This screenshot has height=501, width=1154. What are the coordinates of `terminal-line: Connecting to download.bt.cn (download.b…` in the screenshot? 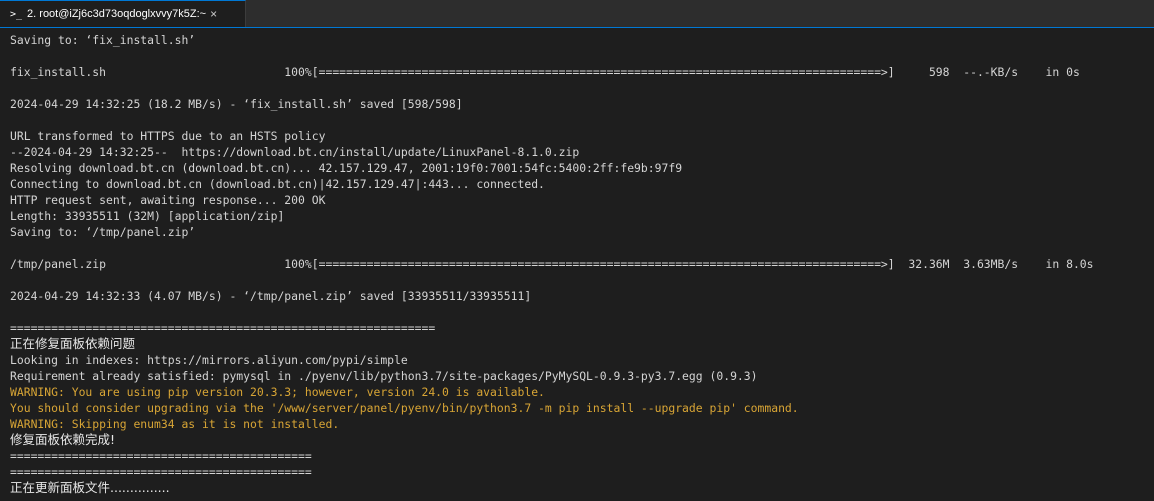 It's located at (277, 184).